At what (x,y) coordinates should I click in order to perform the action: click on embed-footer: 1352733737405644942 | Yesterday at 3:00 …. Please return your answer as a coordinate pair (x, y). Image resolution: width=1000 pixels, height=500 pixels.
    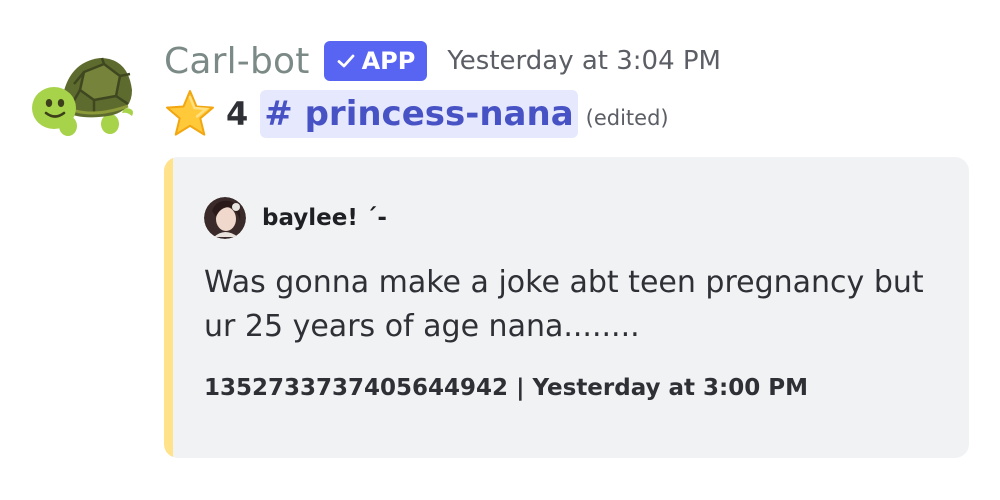
    Looking at the image, I should click on (506, 388).